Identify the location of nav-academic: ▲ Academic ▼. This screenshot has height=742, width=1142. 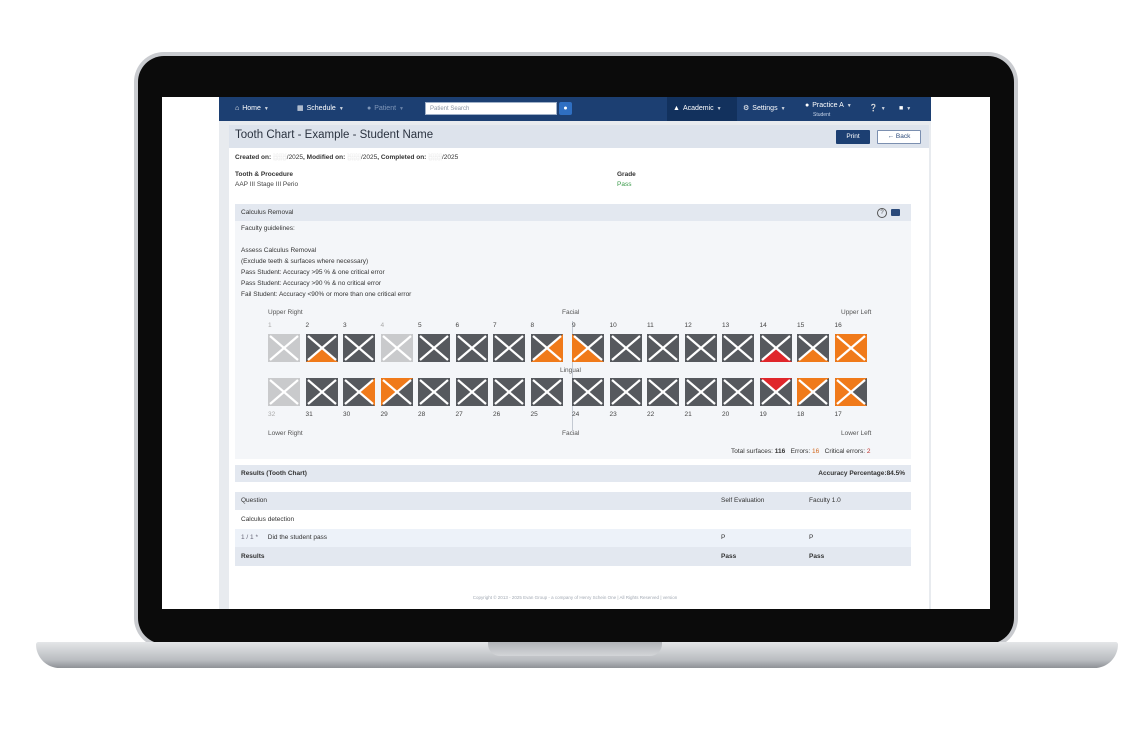
(697, 109).